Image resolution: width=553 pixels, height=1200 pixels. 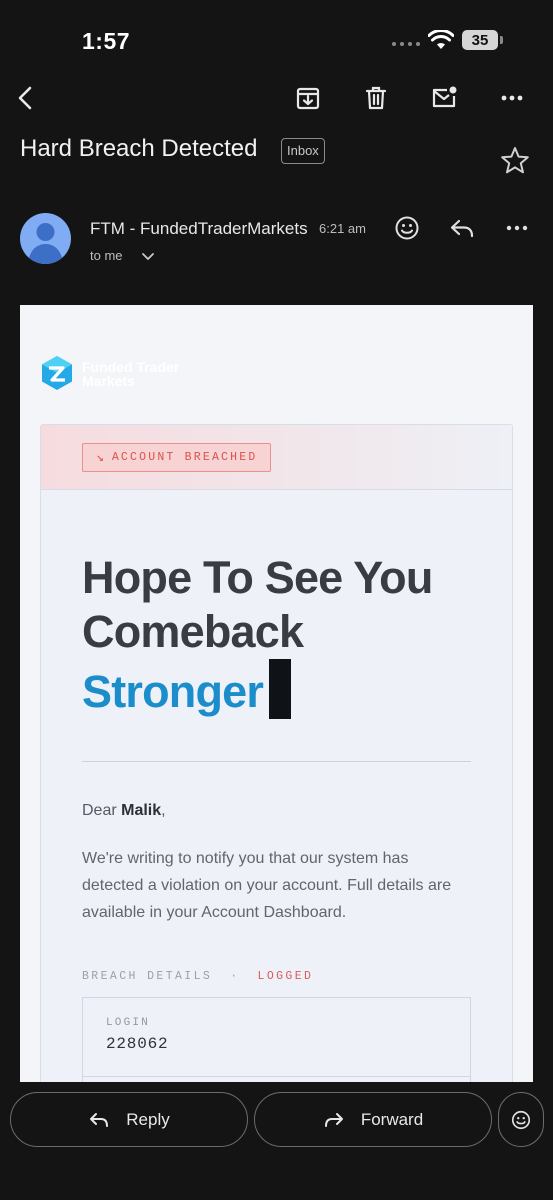 What do you see at coordinates (184, 457) in the screenshot?
I see `badge-label: ACCOUNT BREACHED` at bounding box center [184, 457].